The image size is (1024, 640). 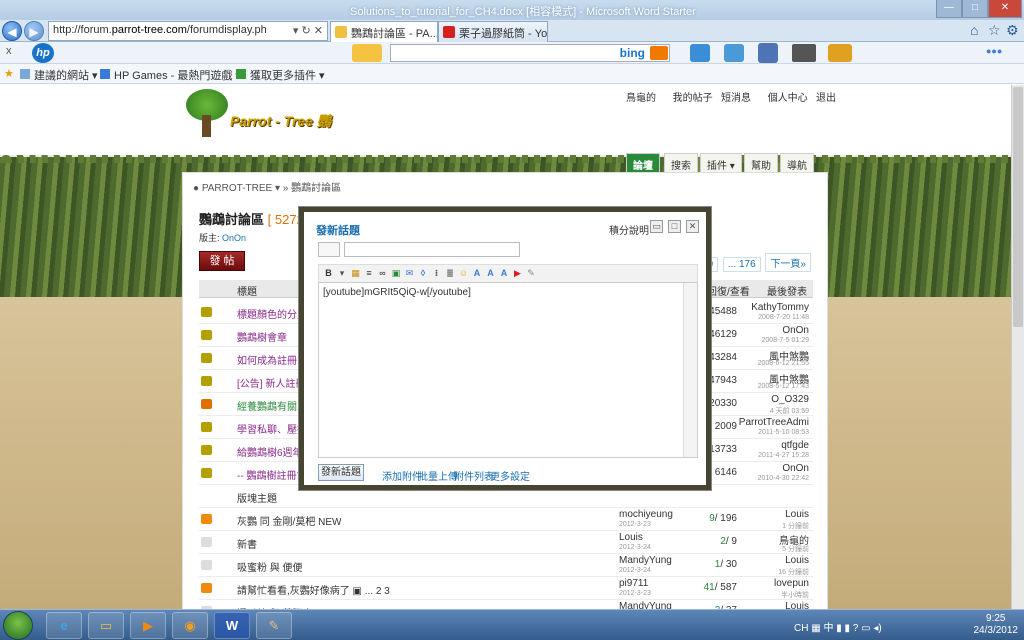 What do you see at coordinates (257, 497) in the screenshot?
I see `thread-title: 版塊主題` at bounding box center [257, 497].